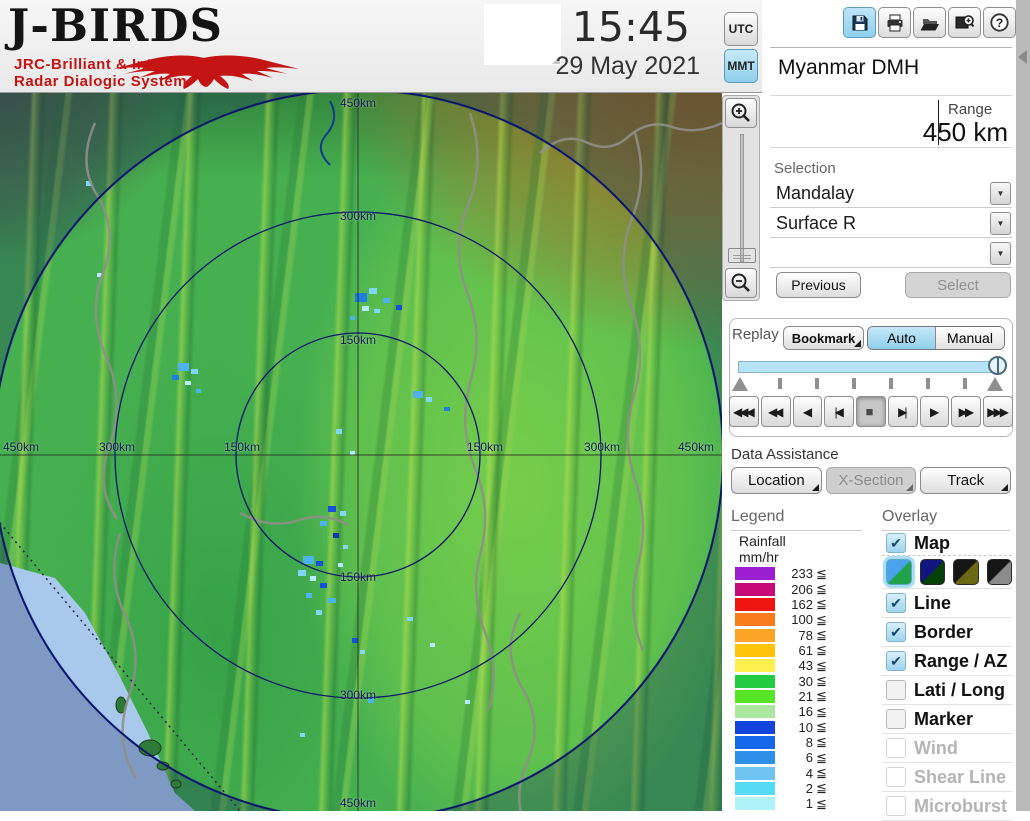 Image resolution: width=1030 pixels, height=821 pixels. What do you see at coordinates (821, 788) in the screenshot?
I see `legend-le-symbol: ≦` at bounding box center [821, 788].